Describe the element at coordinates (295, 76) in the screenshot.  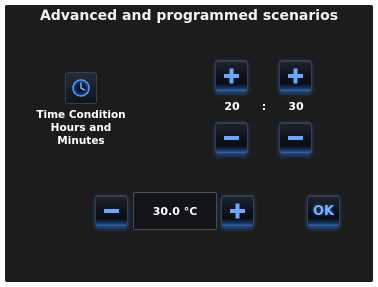
I see `minutes-increase-button` at that location.